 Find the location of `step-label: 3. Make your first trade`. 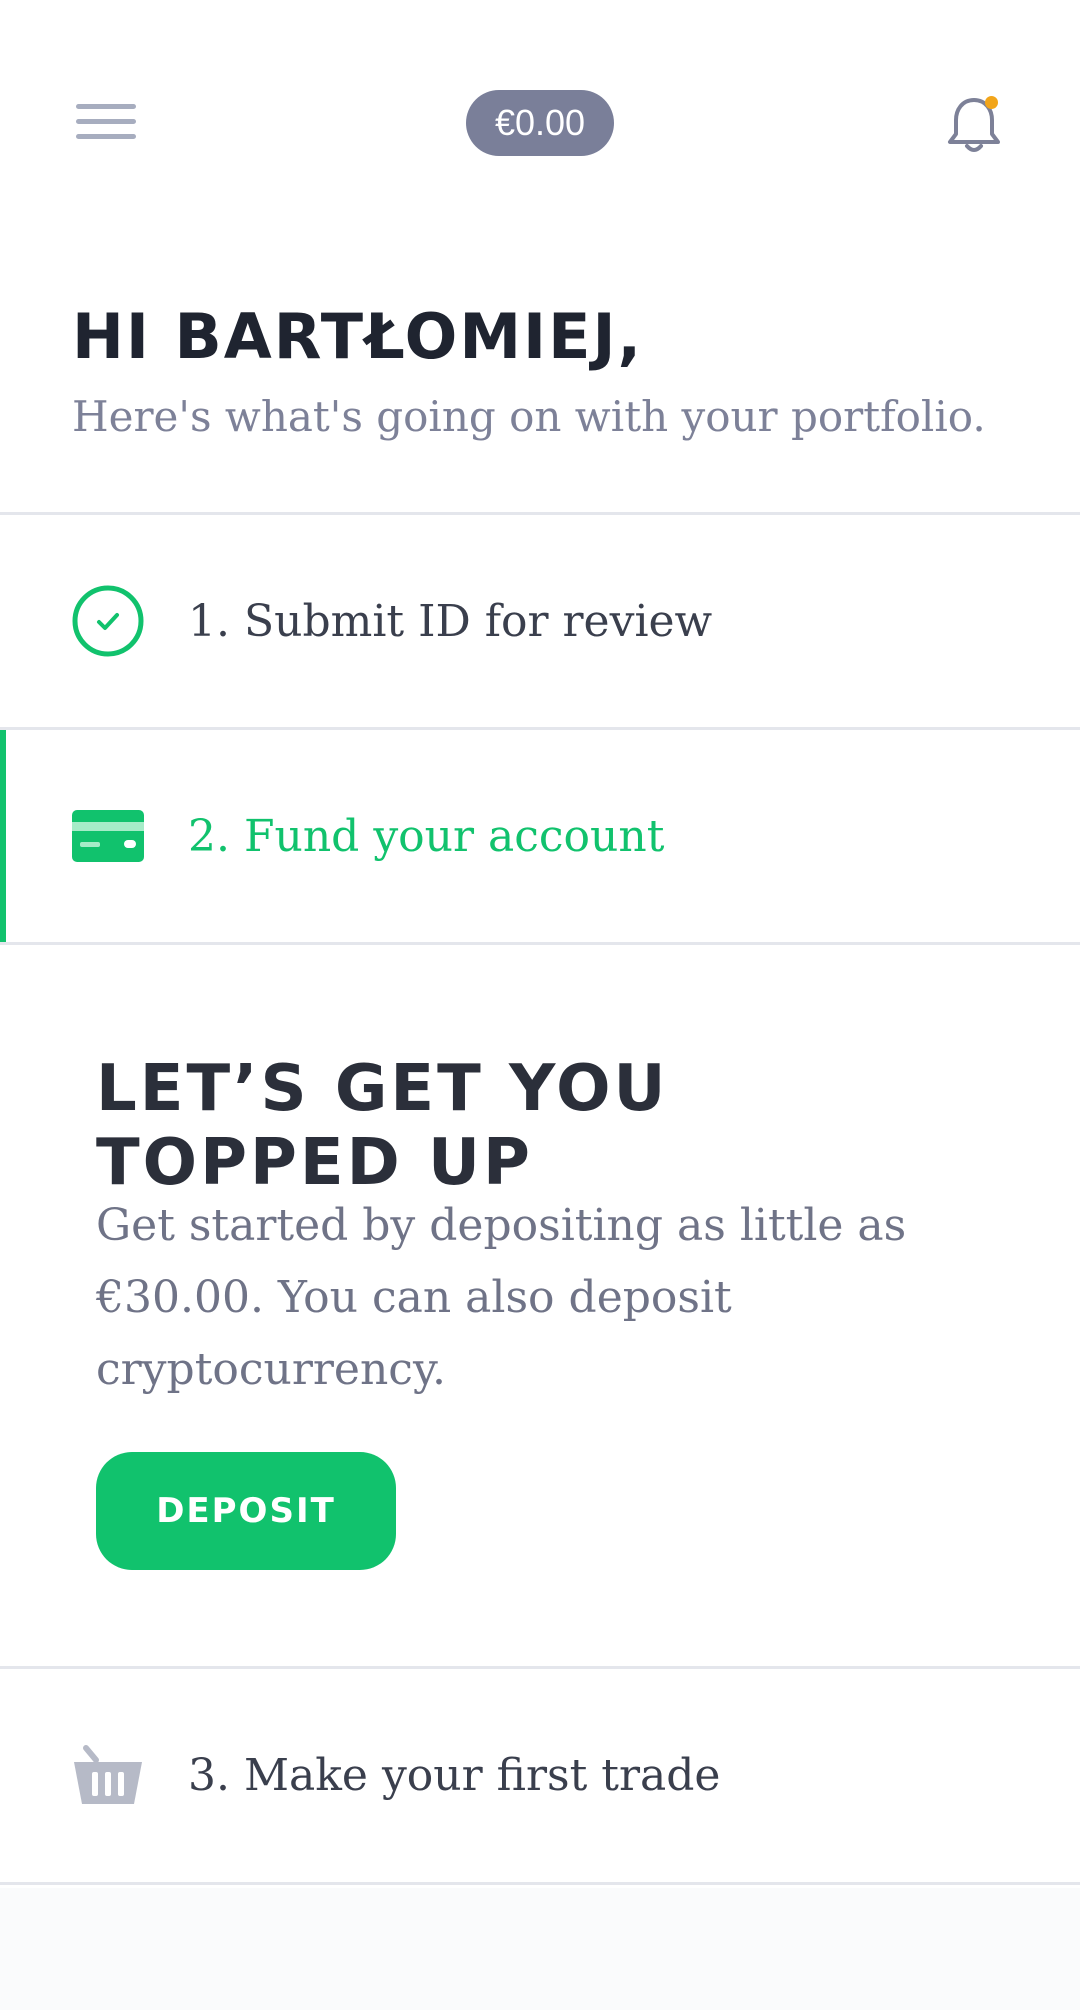

step-label: 3. Make your first trade is located at coordinates (454, 1775).